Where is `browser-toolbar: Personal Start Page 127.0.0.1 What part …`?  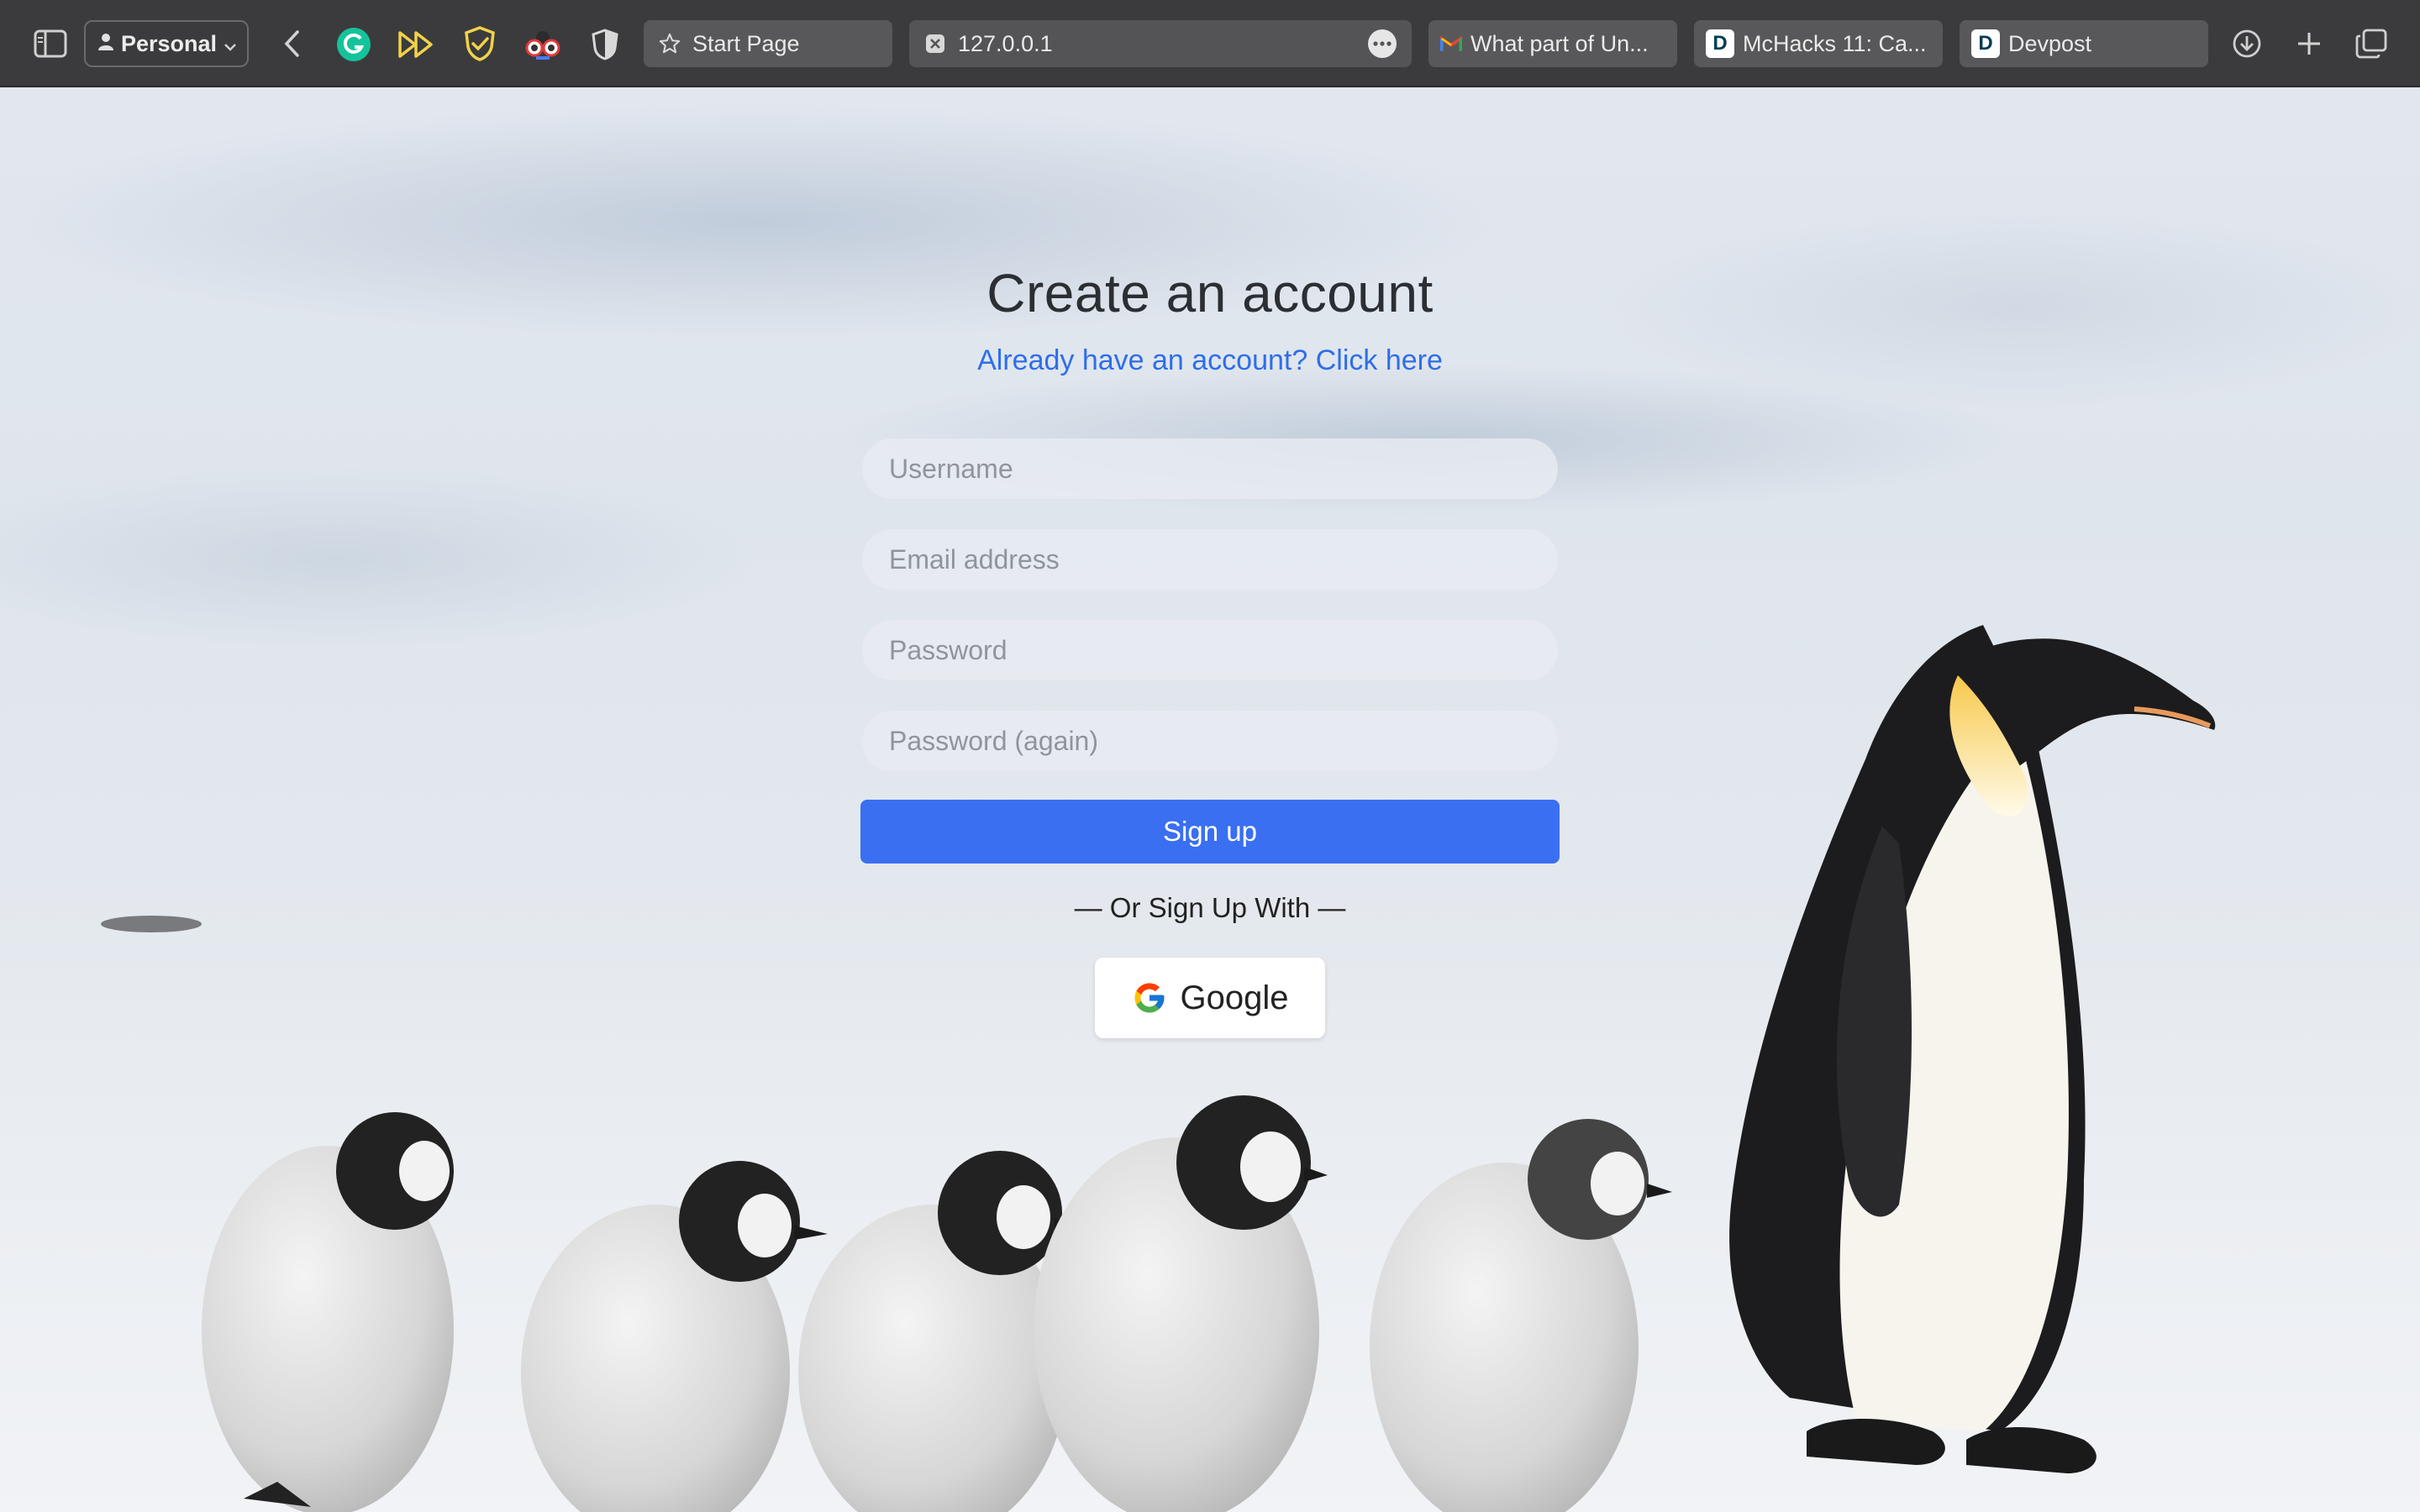 browser-toolbar: Personal Start Page 127.0.0.1 What part … is located at coordinates (1210, 43).